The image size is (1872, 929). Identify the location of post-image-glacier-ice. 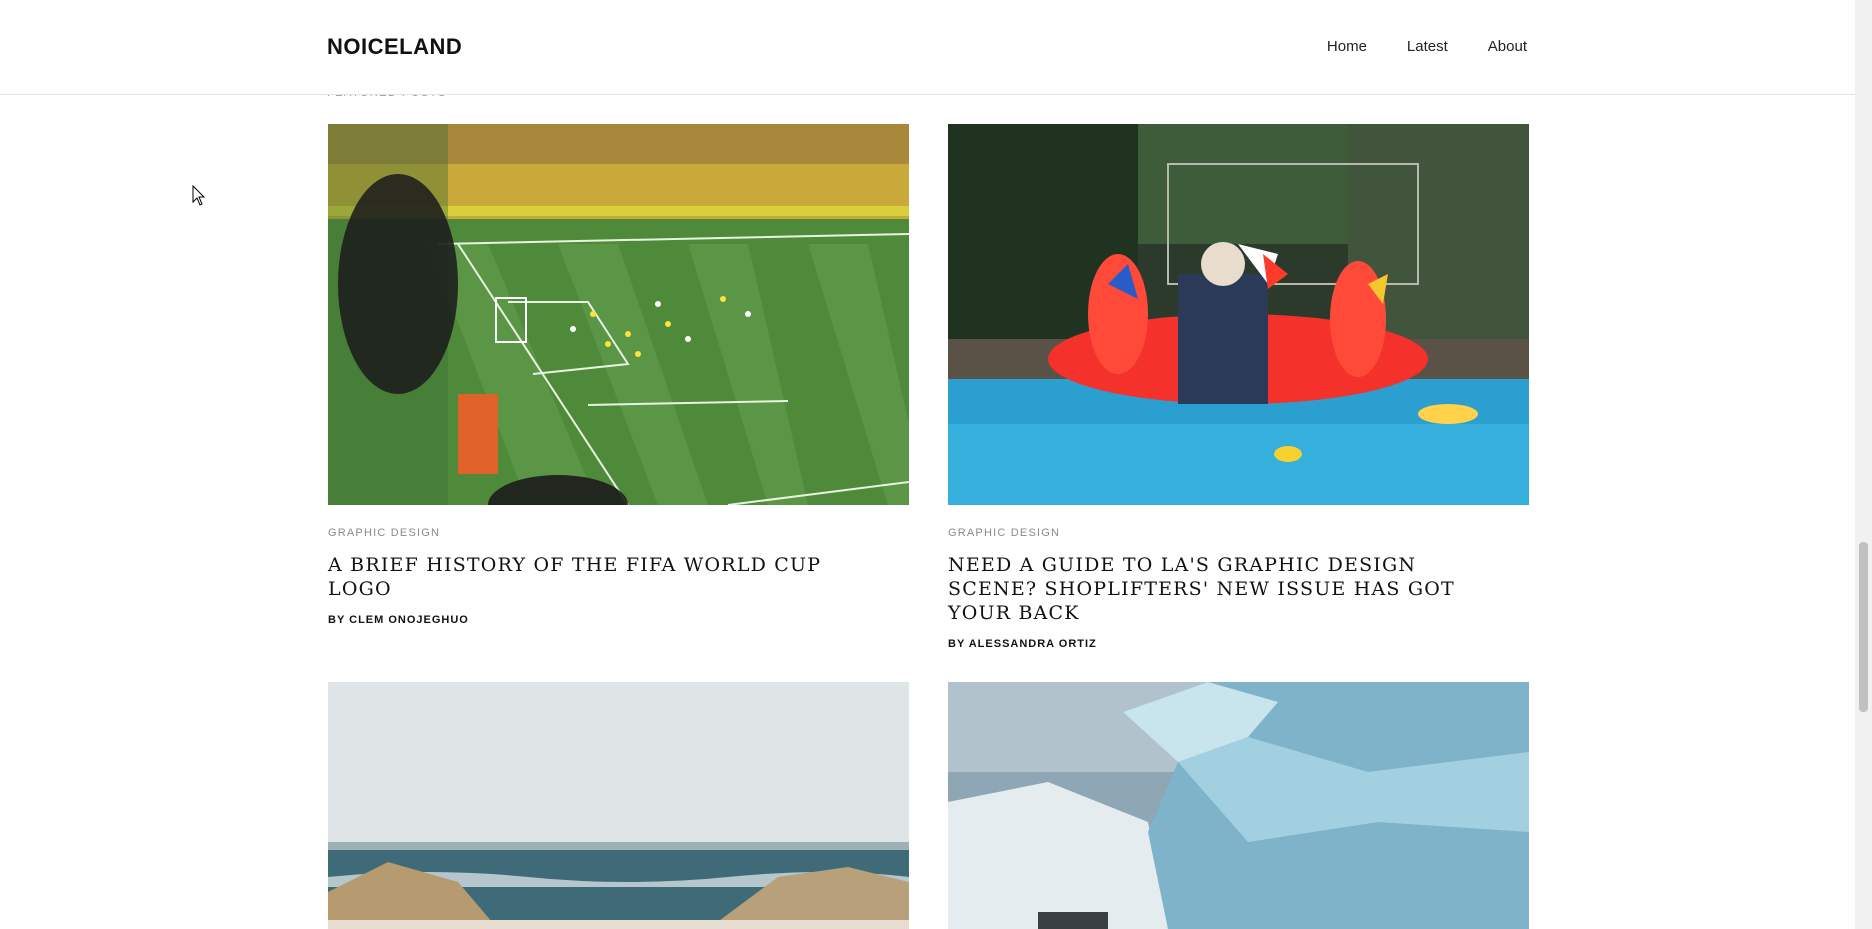
(1238, 805).